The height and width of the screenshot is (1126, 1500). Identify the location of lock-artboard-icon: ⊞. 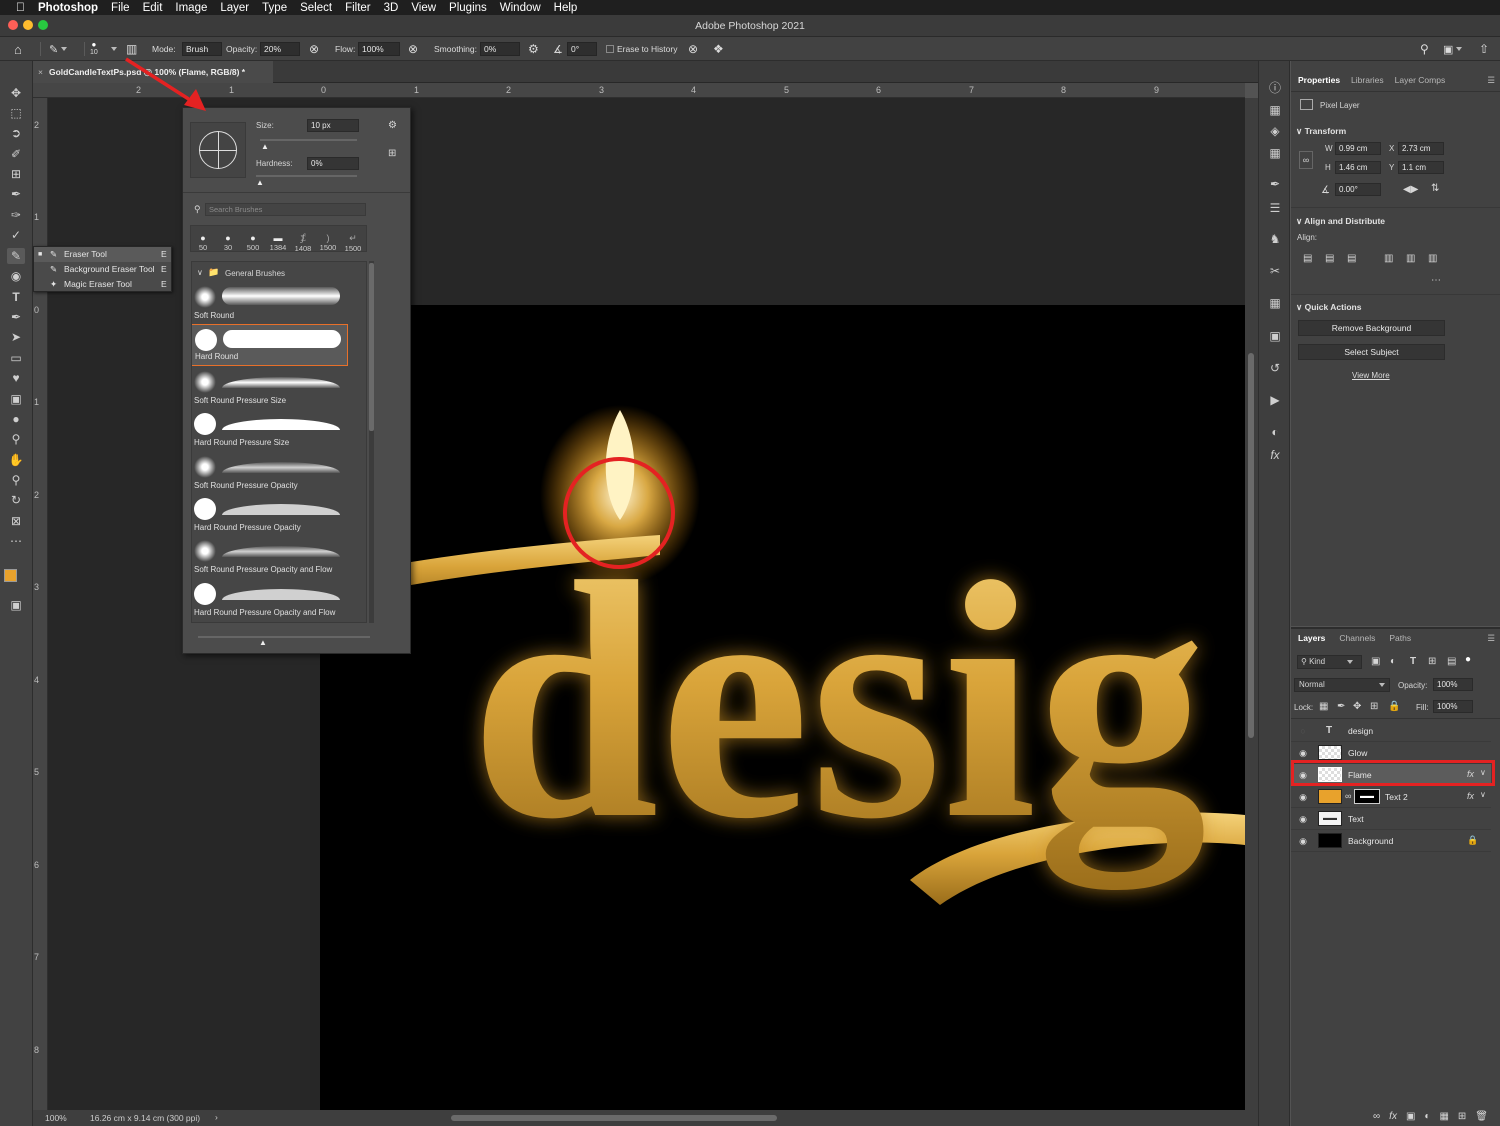
(1374, 706).